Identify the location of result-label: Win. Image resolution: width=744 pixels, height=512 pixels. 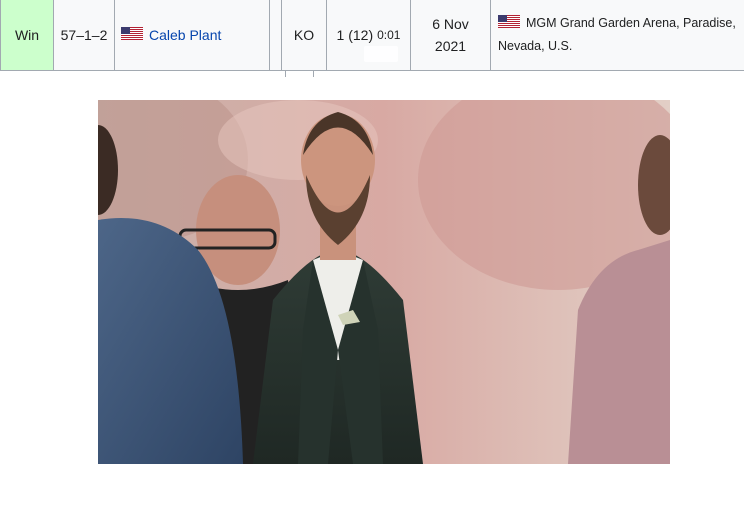
(27, 35).